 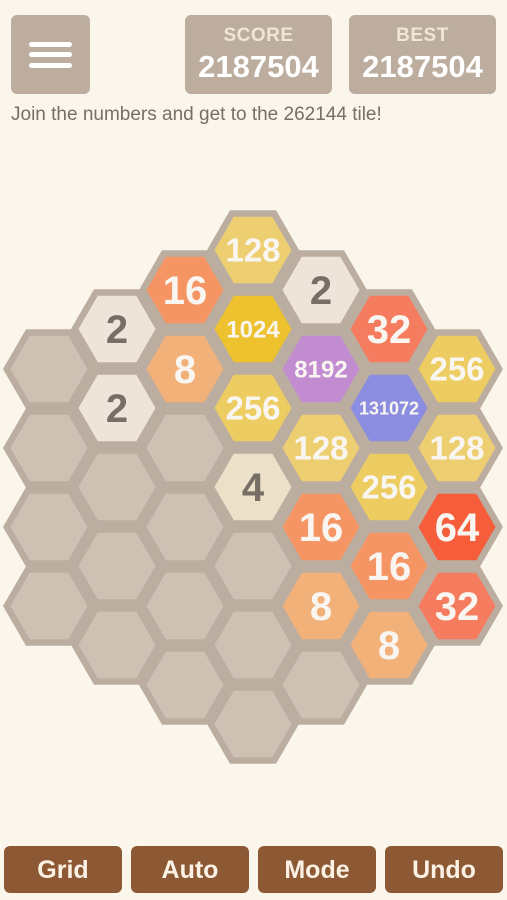 What do you see at coordinates (190, 869) in the screenshot?
I see `auto-button: Auto` at bounding box center [190, 869].